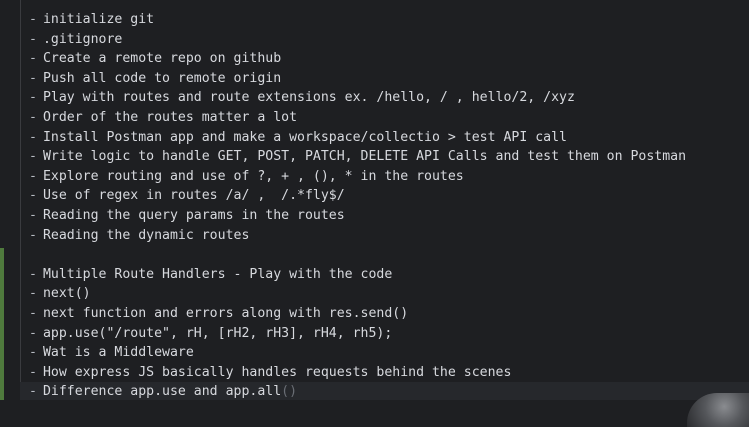 The image size is (749, 427). I want to click on line-text: initialize git, so click(98, 19).